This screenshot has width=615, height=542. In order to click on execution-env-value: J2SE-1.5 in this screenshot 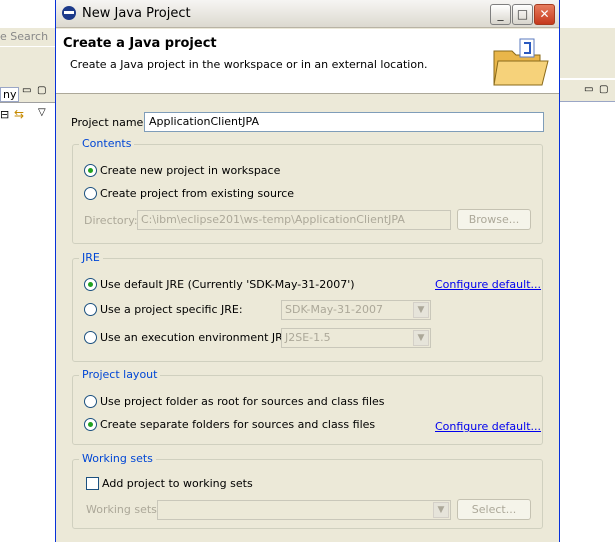, I will do `click(308, 337)`.